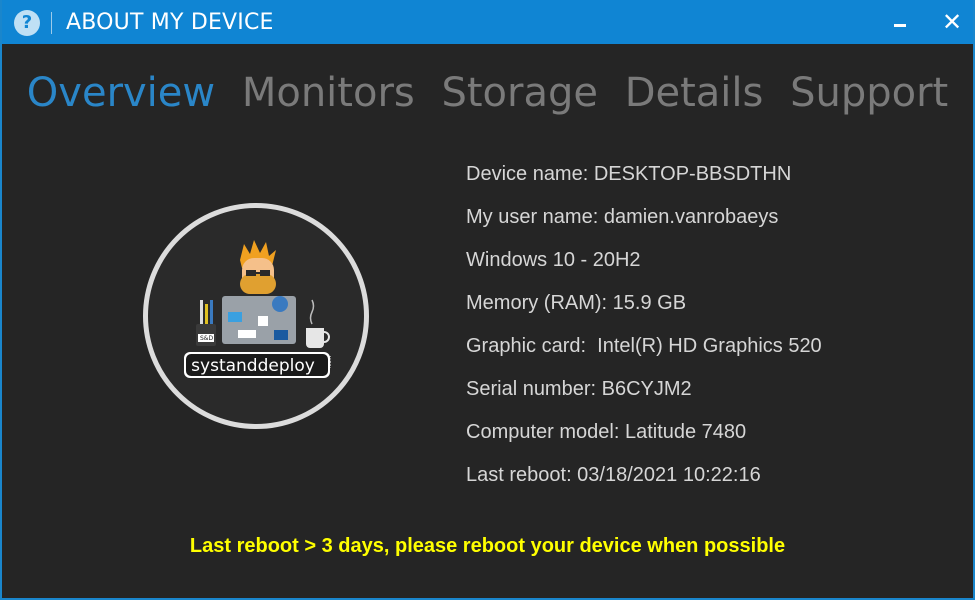 The width and height of the screenshot is (975, 600). I want to click on logo-suffix: .com, so click(330, 362).